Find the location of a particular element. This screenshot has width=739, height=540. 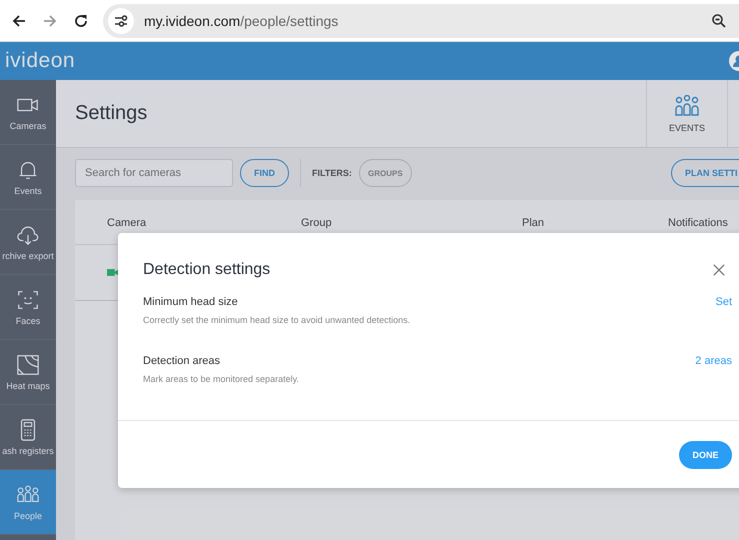

setting-link: Set is located at coordinates (723, 317).